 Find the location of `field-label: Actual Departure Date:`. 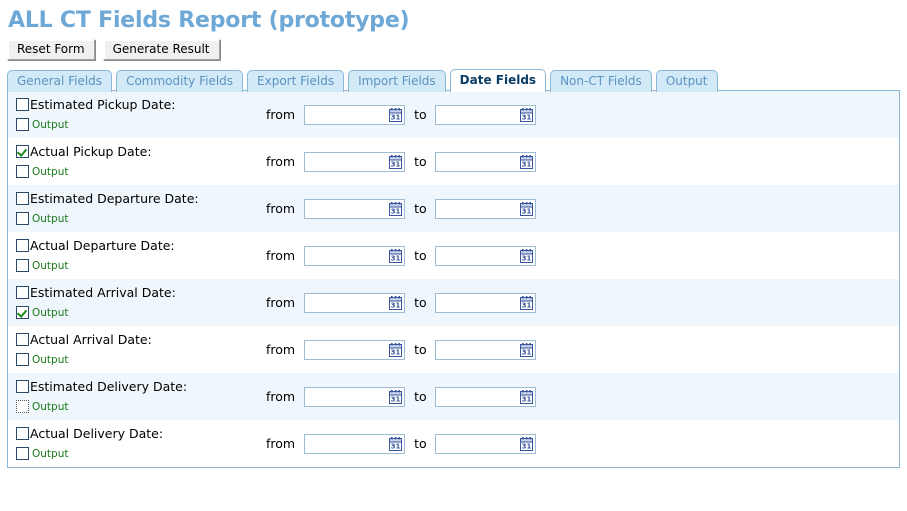

field-label: Actual Departure Date: is located at coordinates (102, 245).